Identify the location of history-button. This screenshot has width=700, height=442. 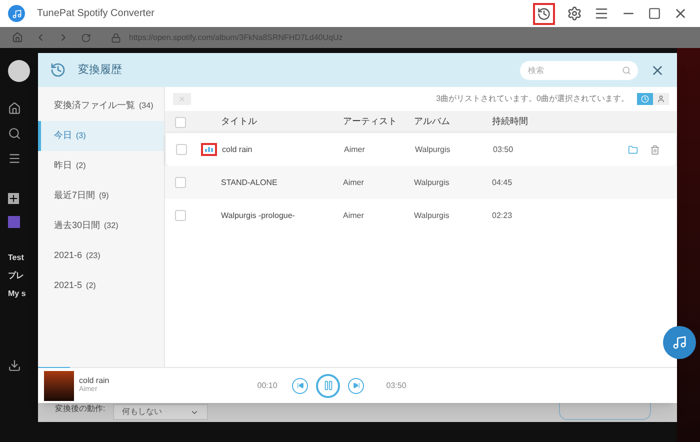
(544, 13).